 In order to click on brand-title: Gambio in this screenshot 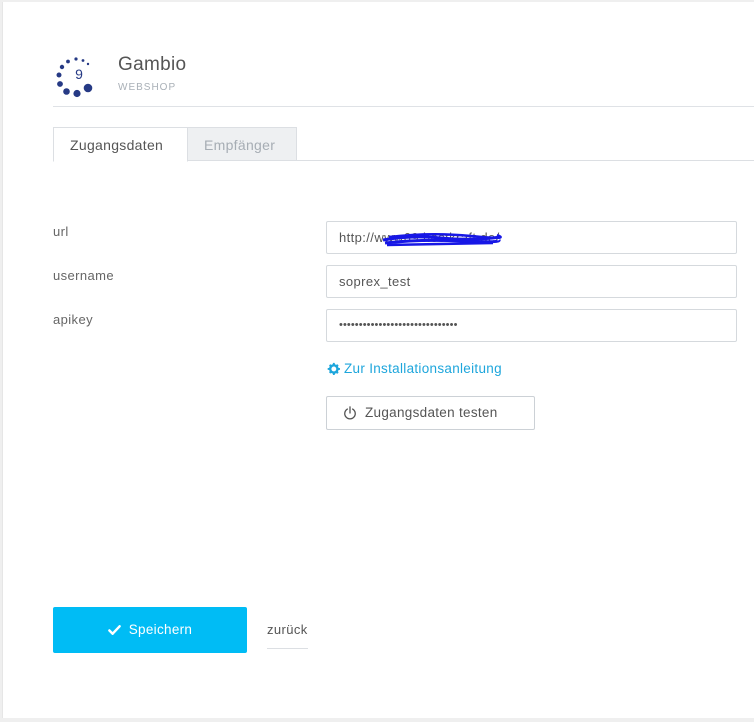, I will do `click(152, 64)`.